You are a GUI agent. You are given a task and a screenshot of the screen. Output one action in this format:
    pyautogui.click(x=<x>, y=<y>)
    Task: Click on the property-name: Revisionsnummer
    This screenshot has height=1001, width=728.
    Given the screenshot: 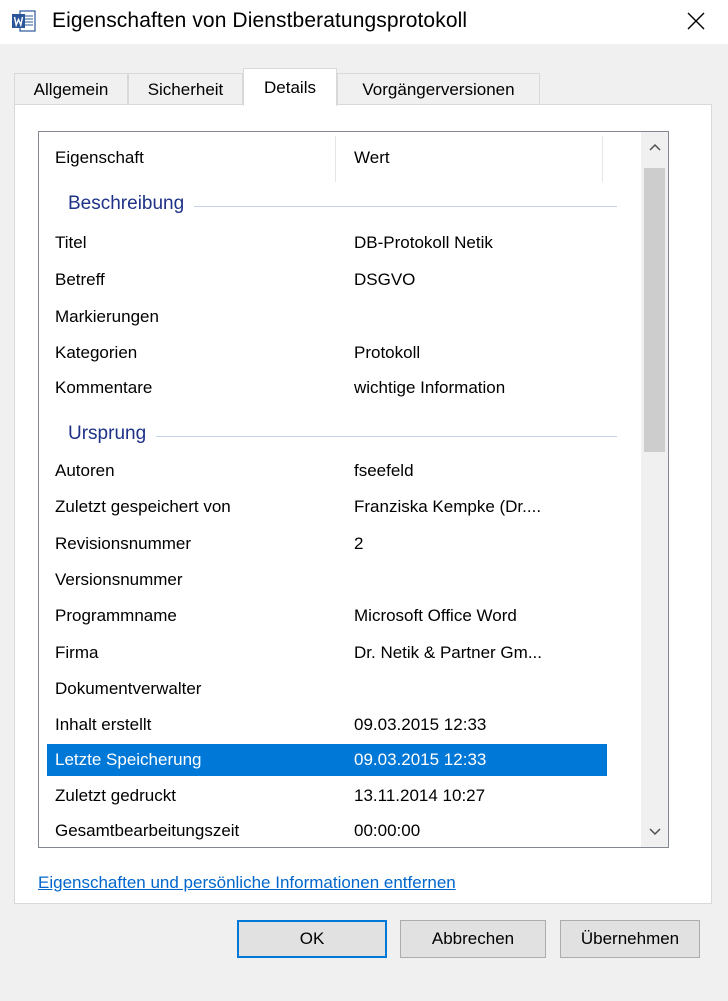 What is the action you would take?
    pyautogui.click(x=123, y=543)
    